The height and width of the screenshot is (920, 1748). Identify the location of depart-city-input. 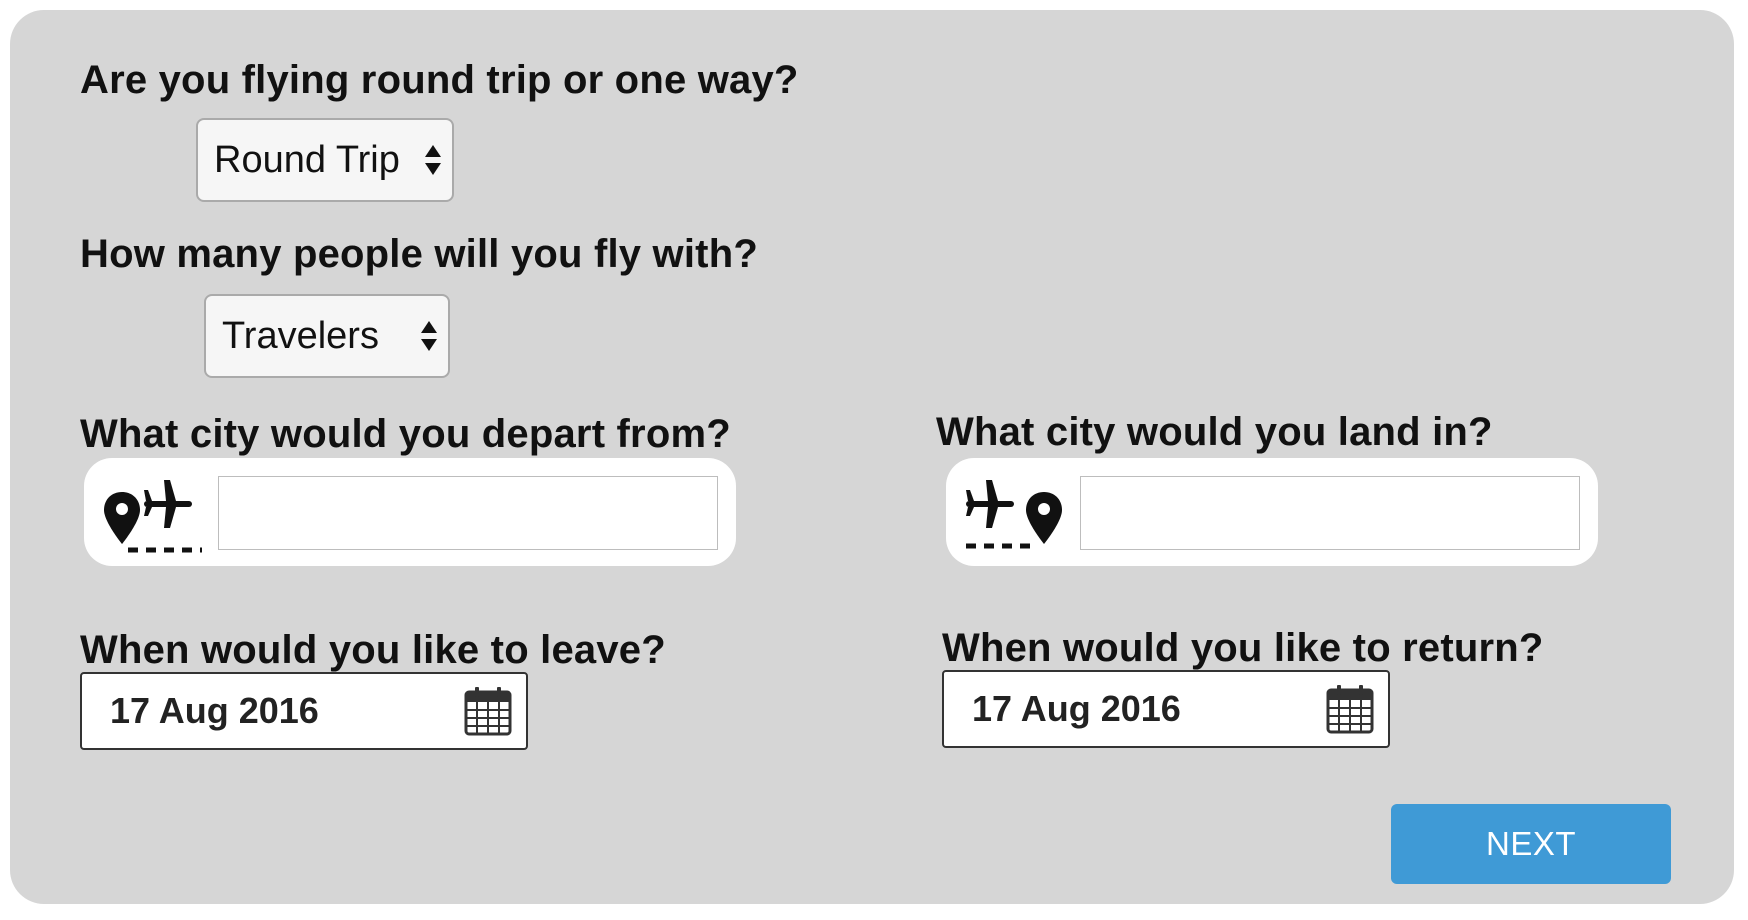
(468, 513).